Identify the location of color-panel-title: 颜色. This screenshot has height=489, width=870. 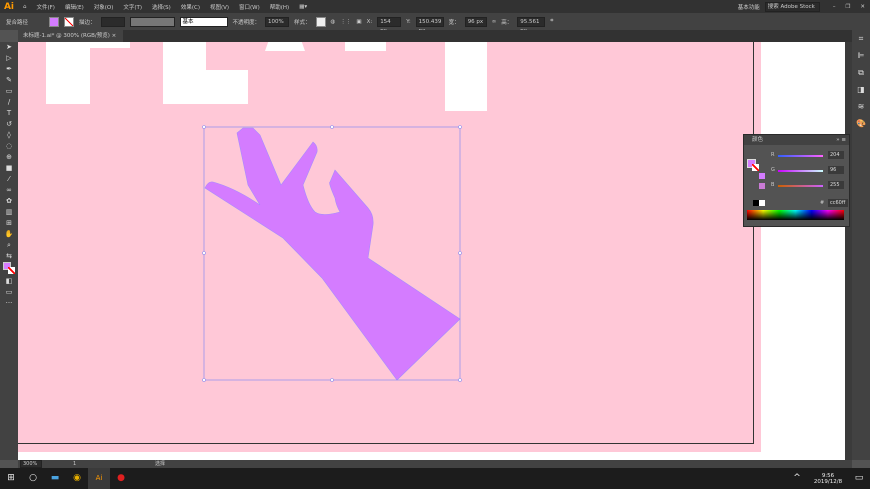
(757, 140).